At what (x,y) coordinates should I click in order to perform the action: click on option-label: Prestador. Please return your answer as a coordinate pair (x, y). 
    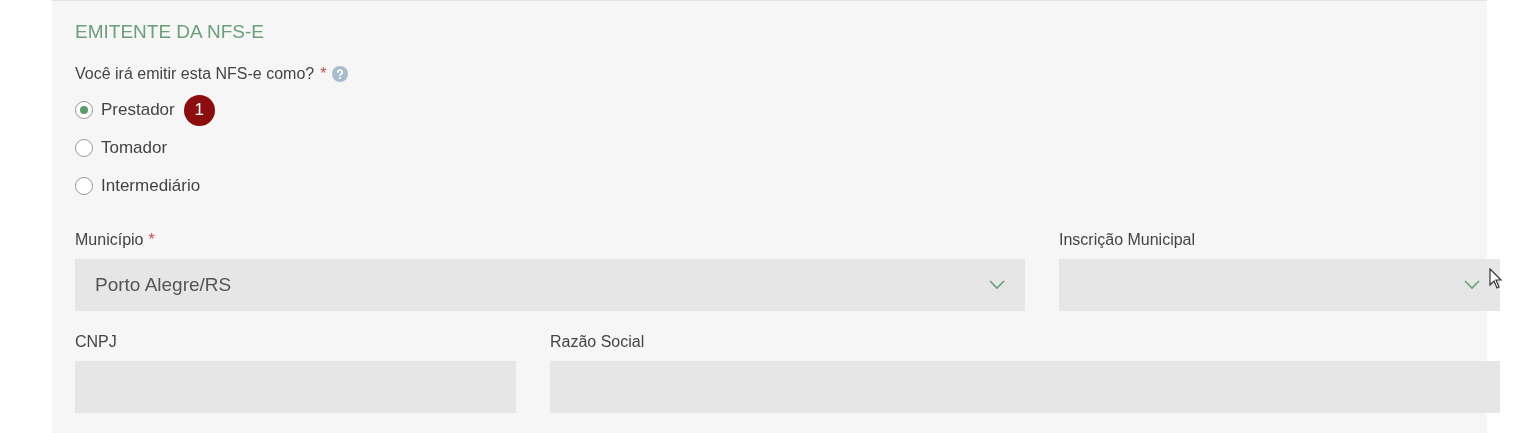
    Looking at the image, I should click on (138, 110).